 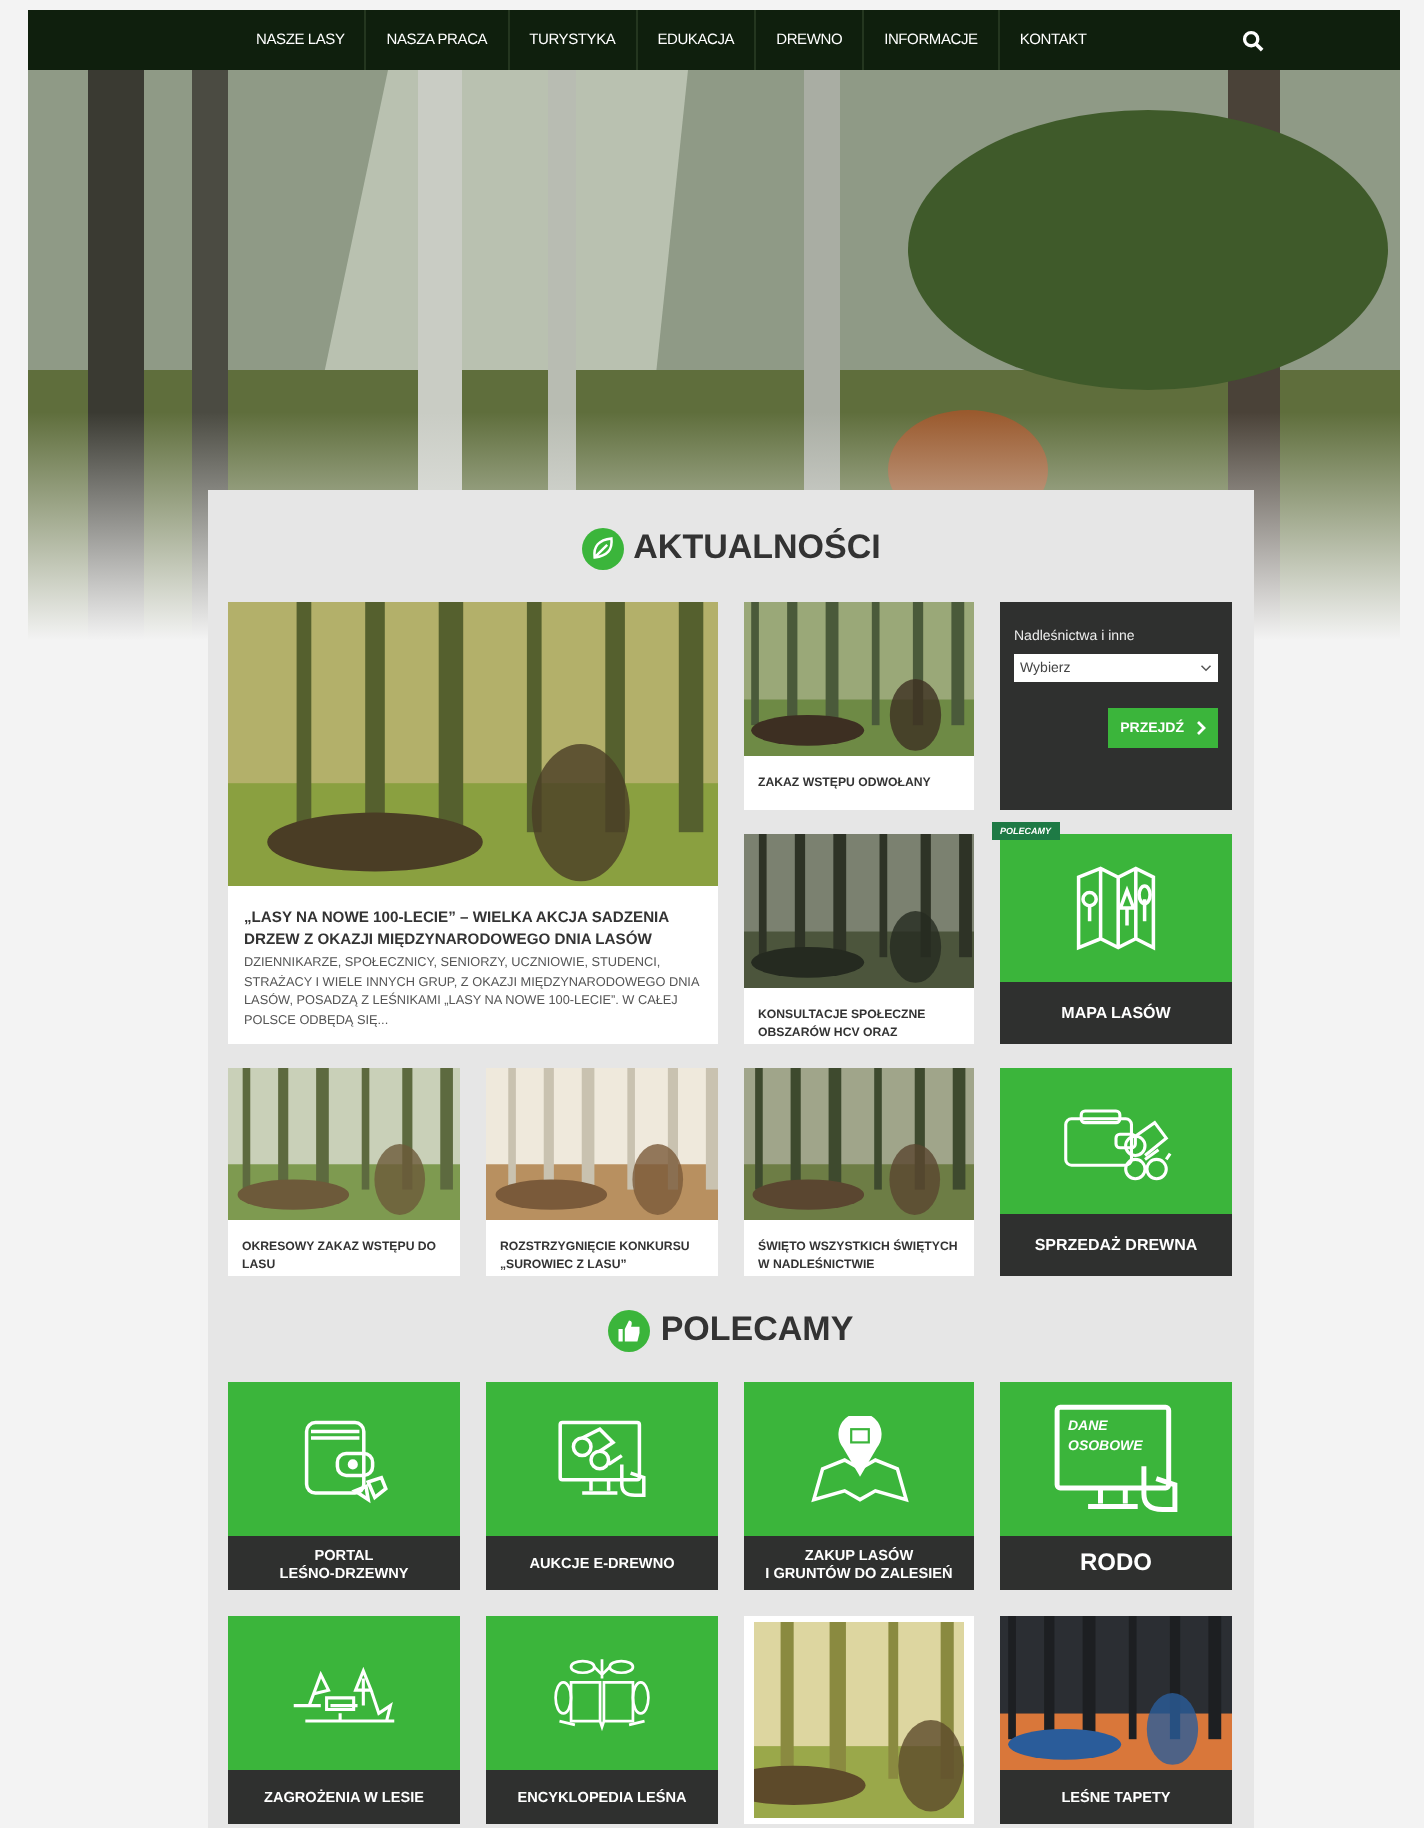 I want to click on search-icon, so click(x=1253, y=40).